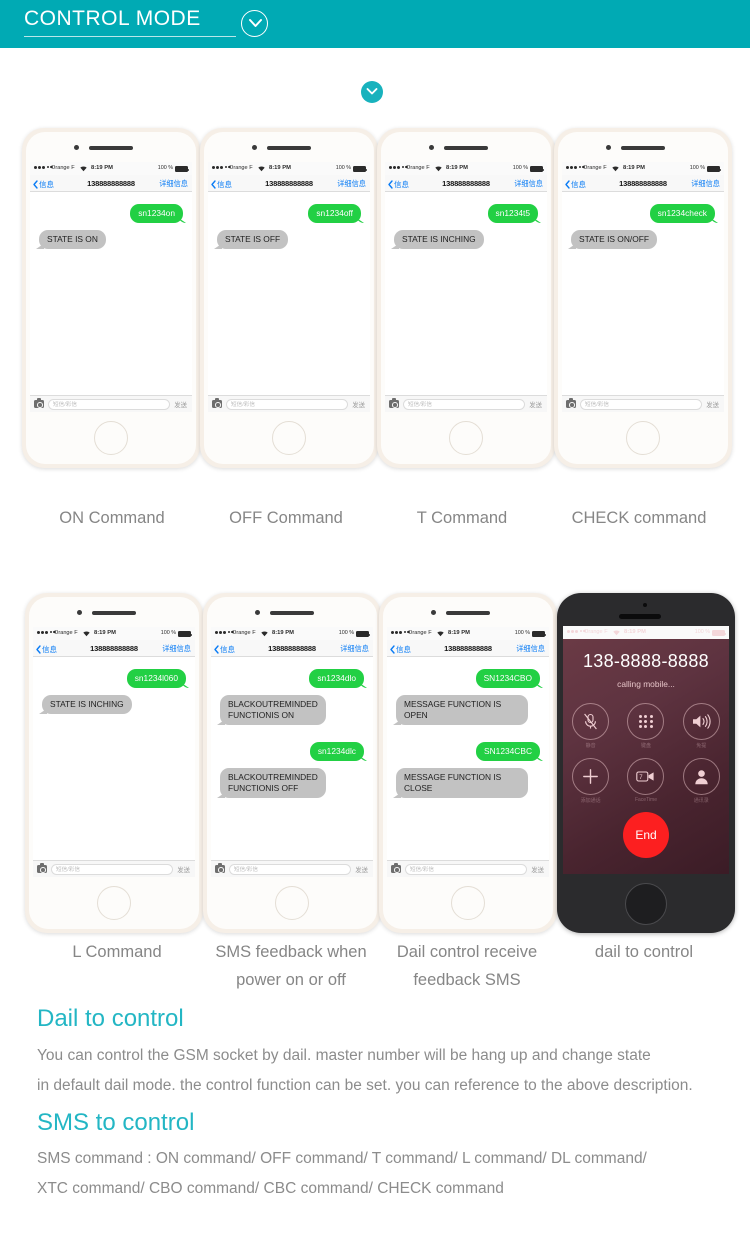 This screenshot has height=1239, width=750. Describe the element at coordinates (110, 1018) in the screenshot. I see `section-title-dail: Dail to control` at that location.